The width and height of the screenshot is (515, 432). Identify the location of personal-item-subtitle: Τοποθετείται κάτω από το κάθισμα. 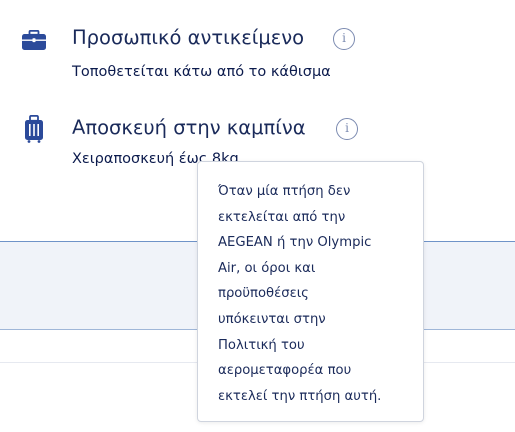
(201, 72).